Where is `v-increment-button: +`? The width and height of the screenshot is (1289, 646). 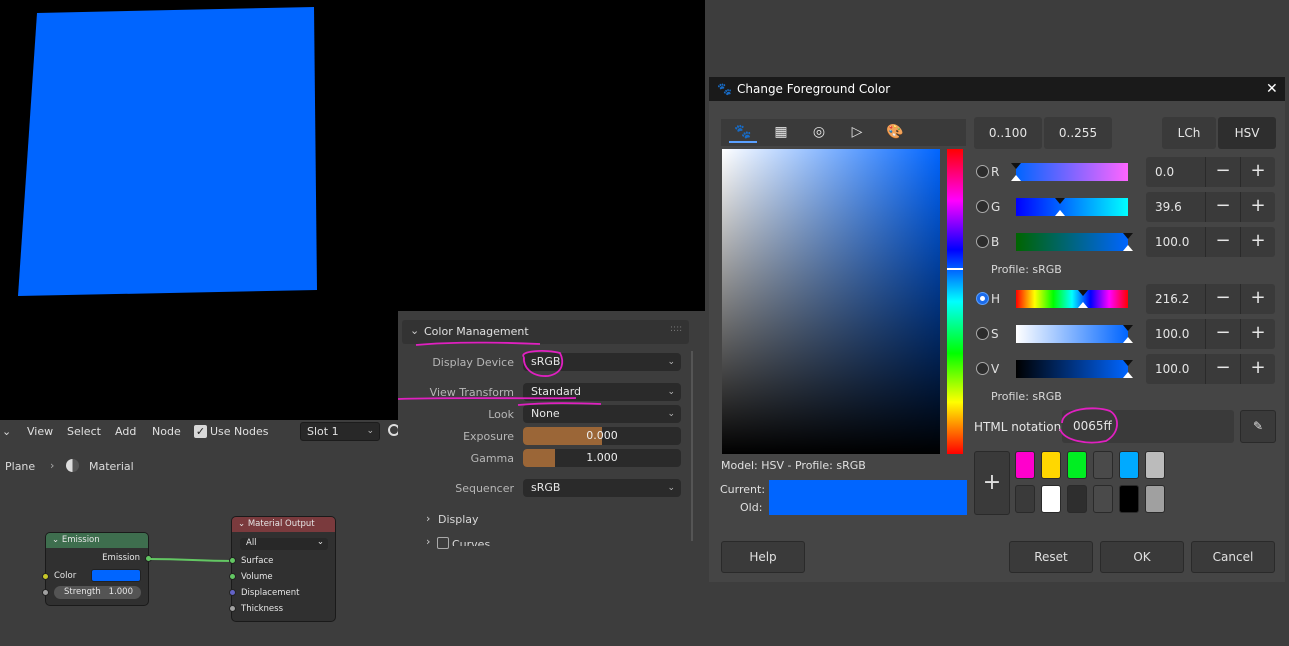 v-increment-button: + is located at coordinates (1257, 369).